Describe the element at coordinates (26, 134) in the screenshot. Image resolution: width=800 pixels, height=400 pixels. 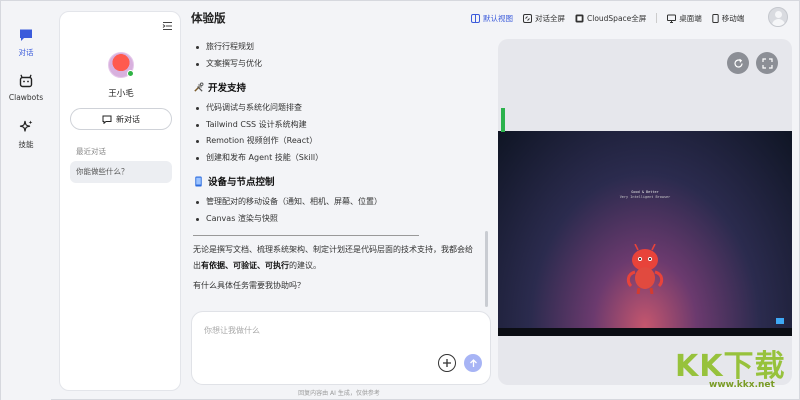
I see `rail-item-skills: 技能` at that location.